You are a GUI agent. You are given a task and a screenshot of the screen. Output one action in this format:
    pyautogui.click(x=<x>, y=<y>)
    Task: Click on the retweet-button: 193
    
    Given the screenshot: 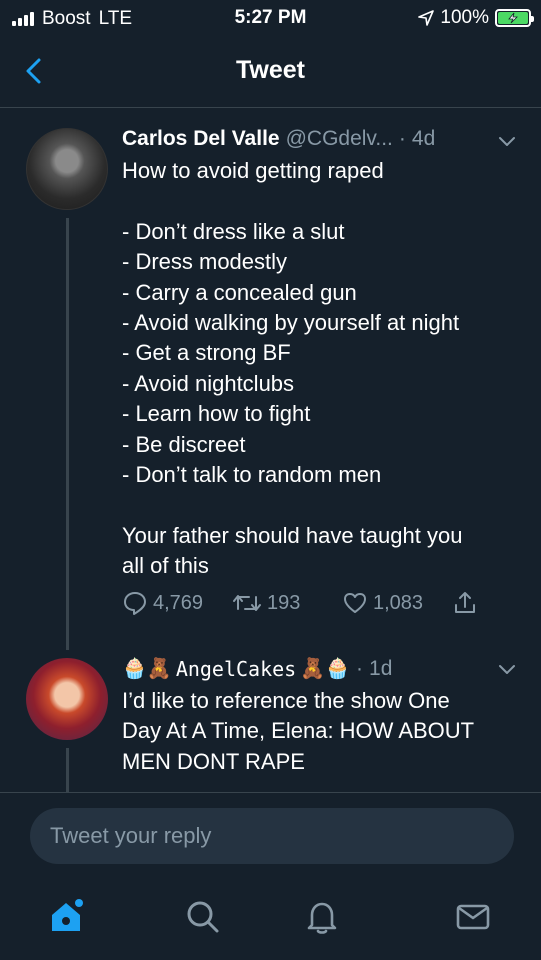 What is the action you would take?
    pyautogui.click(x=266, y=603)
    